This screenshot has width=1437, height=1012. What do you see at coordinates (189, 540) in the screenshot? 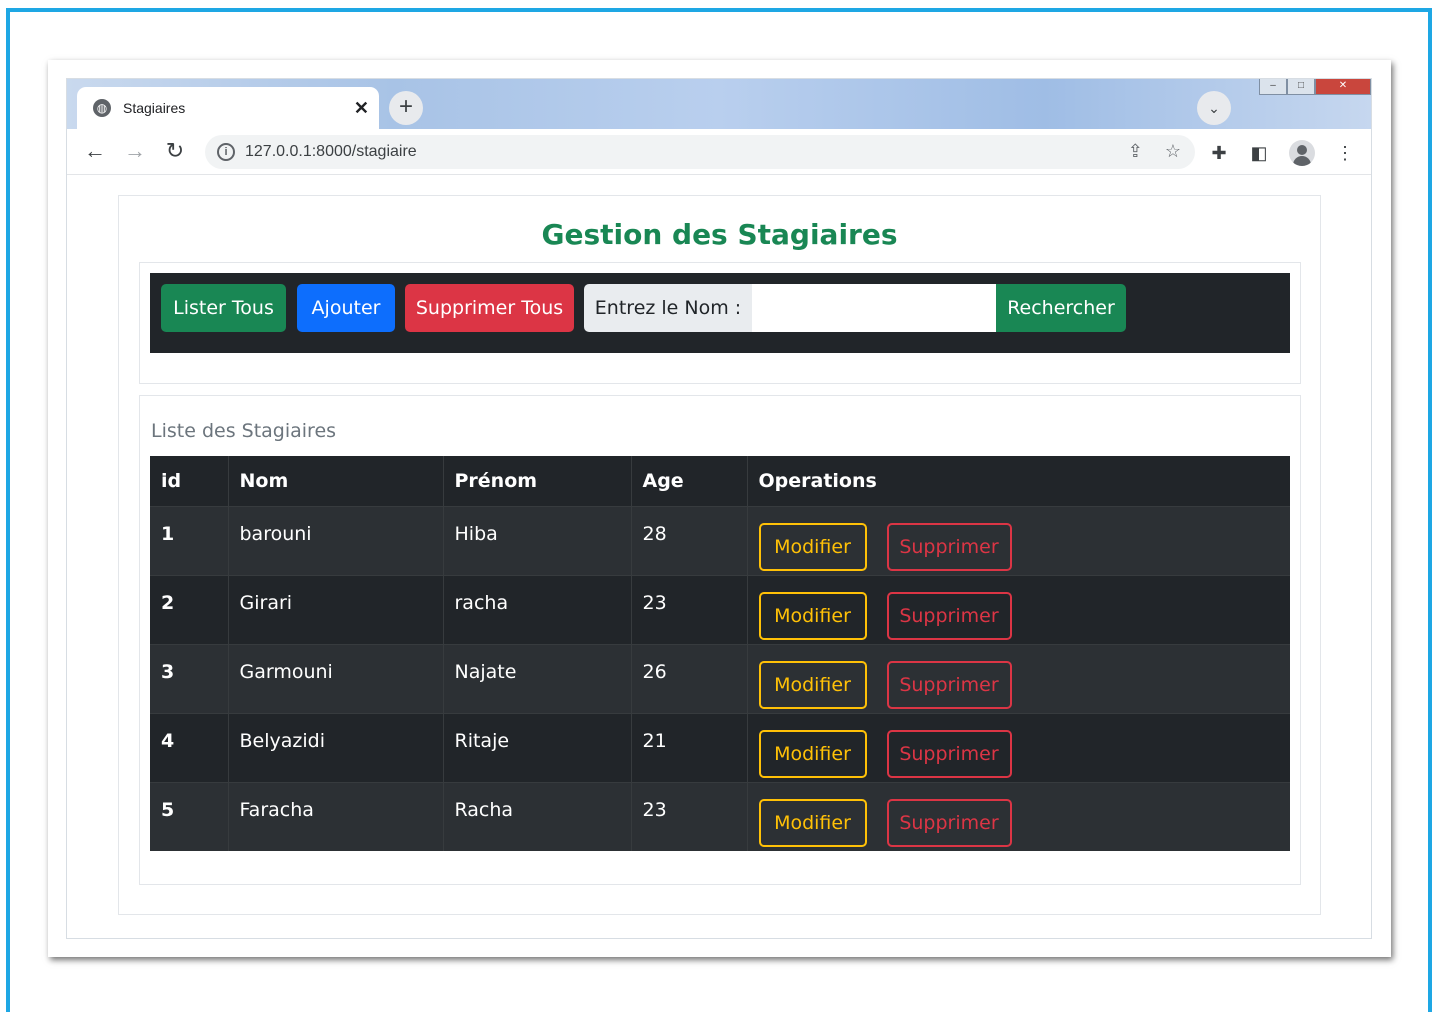
I see `cell-id: 1` at bounding box center [189, 540].